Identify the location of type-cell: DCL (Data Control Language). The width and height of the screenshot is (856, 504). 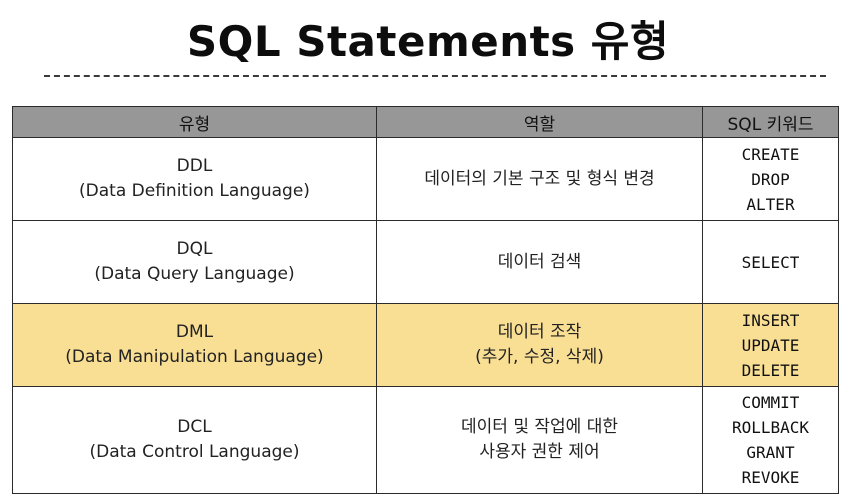
(194, 440).